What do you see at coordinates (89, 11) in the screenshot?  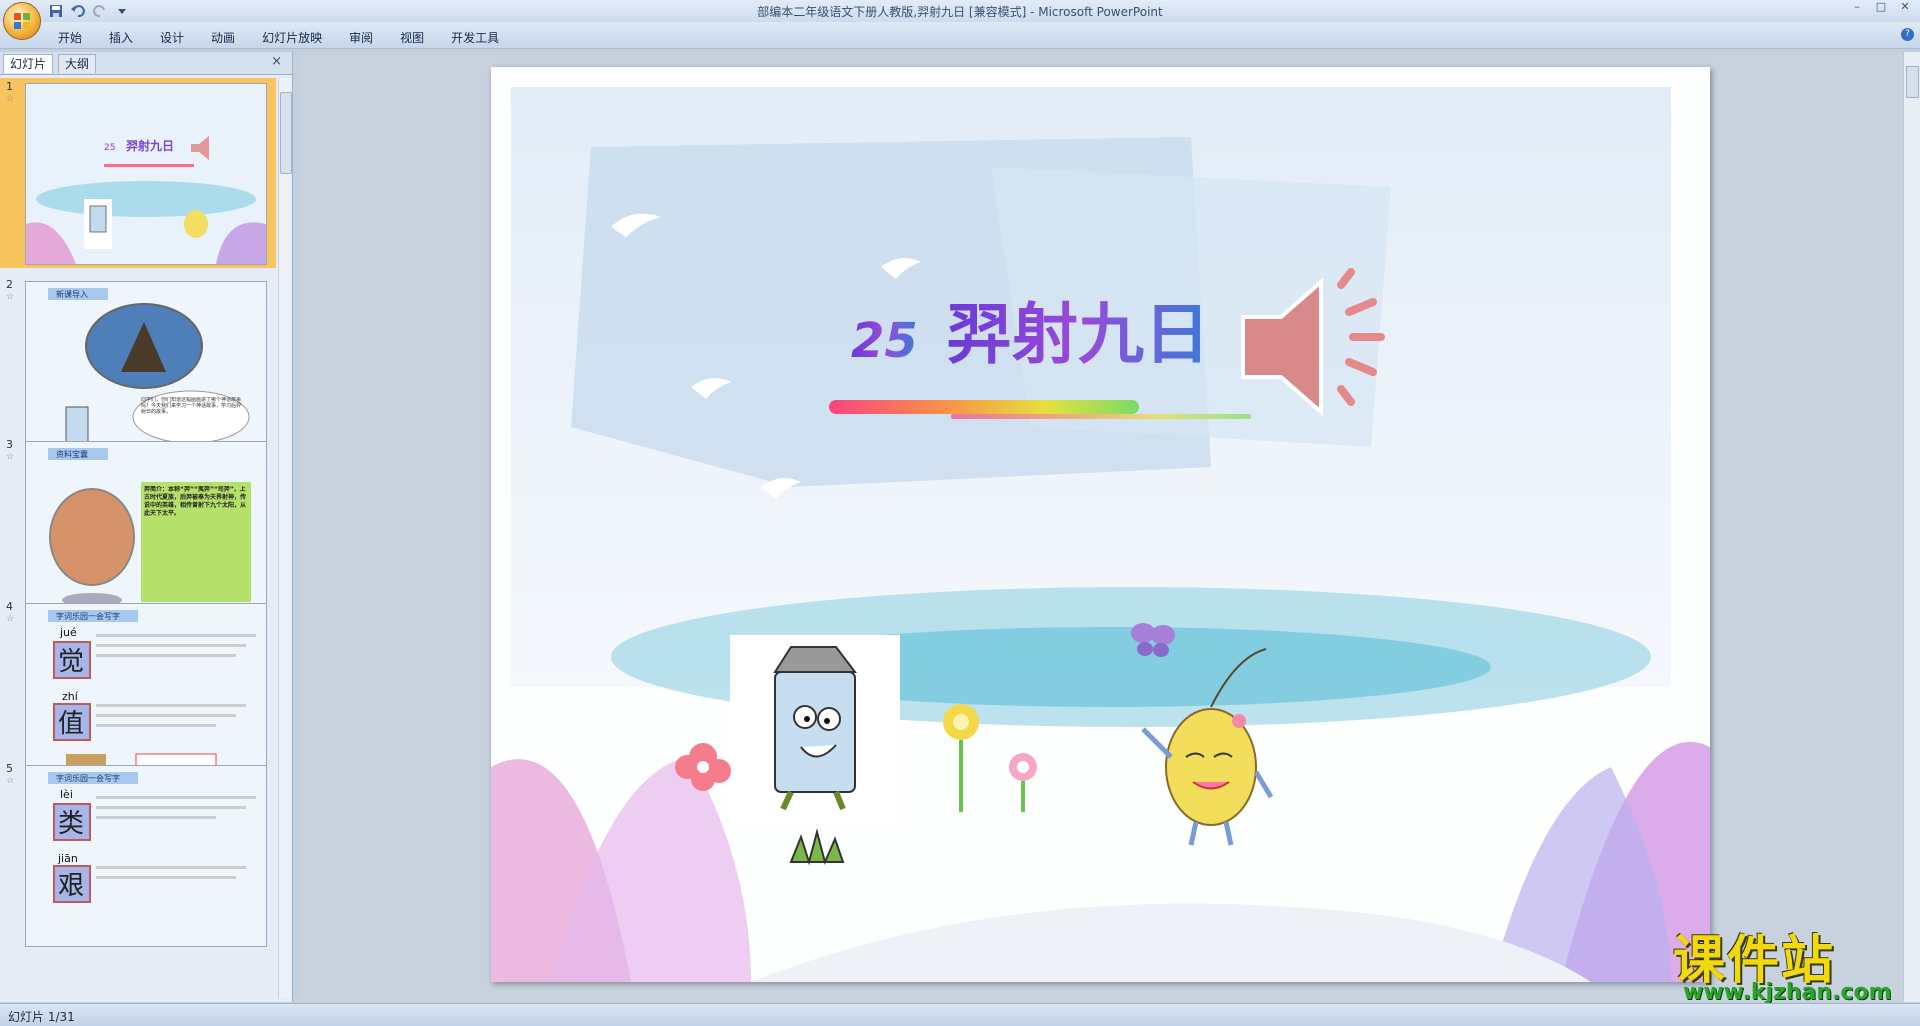 I see `quick-access-toolbar` at bounding box center [89, 11].